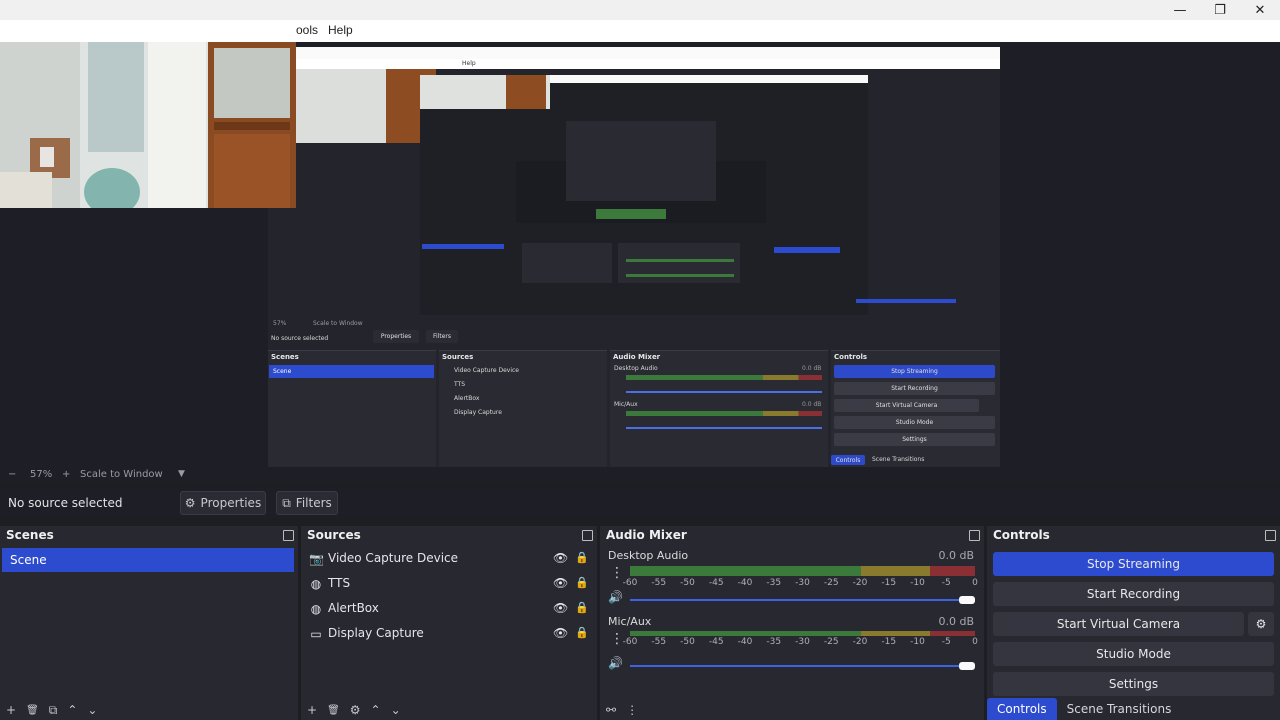 The image size is (1280, 720). What do you see at coordinates (860, 583) in the screenshot?
I see `meter-tick-label: -20` at bounding box center [860, 583].